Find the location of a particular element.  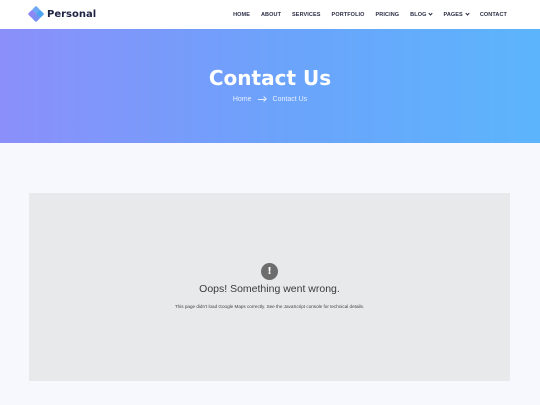

nav-item-about: ABOUT is located at coordinates (271, 15).